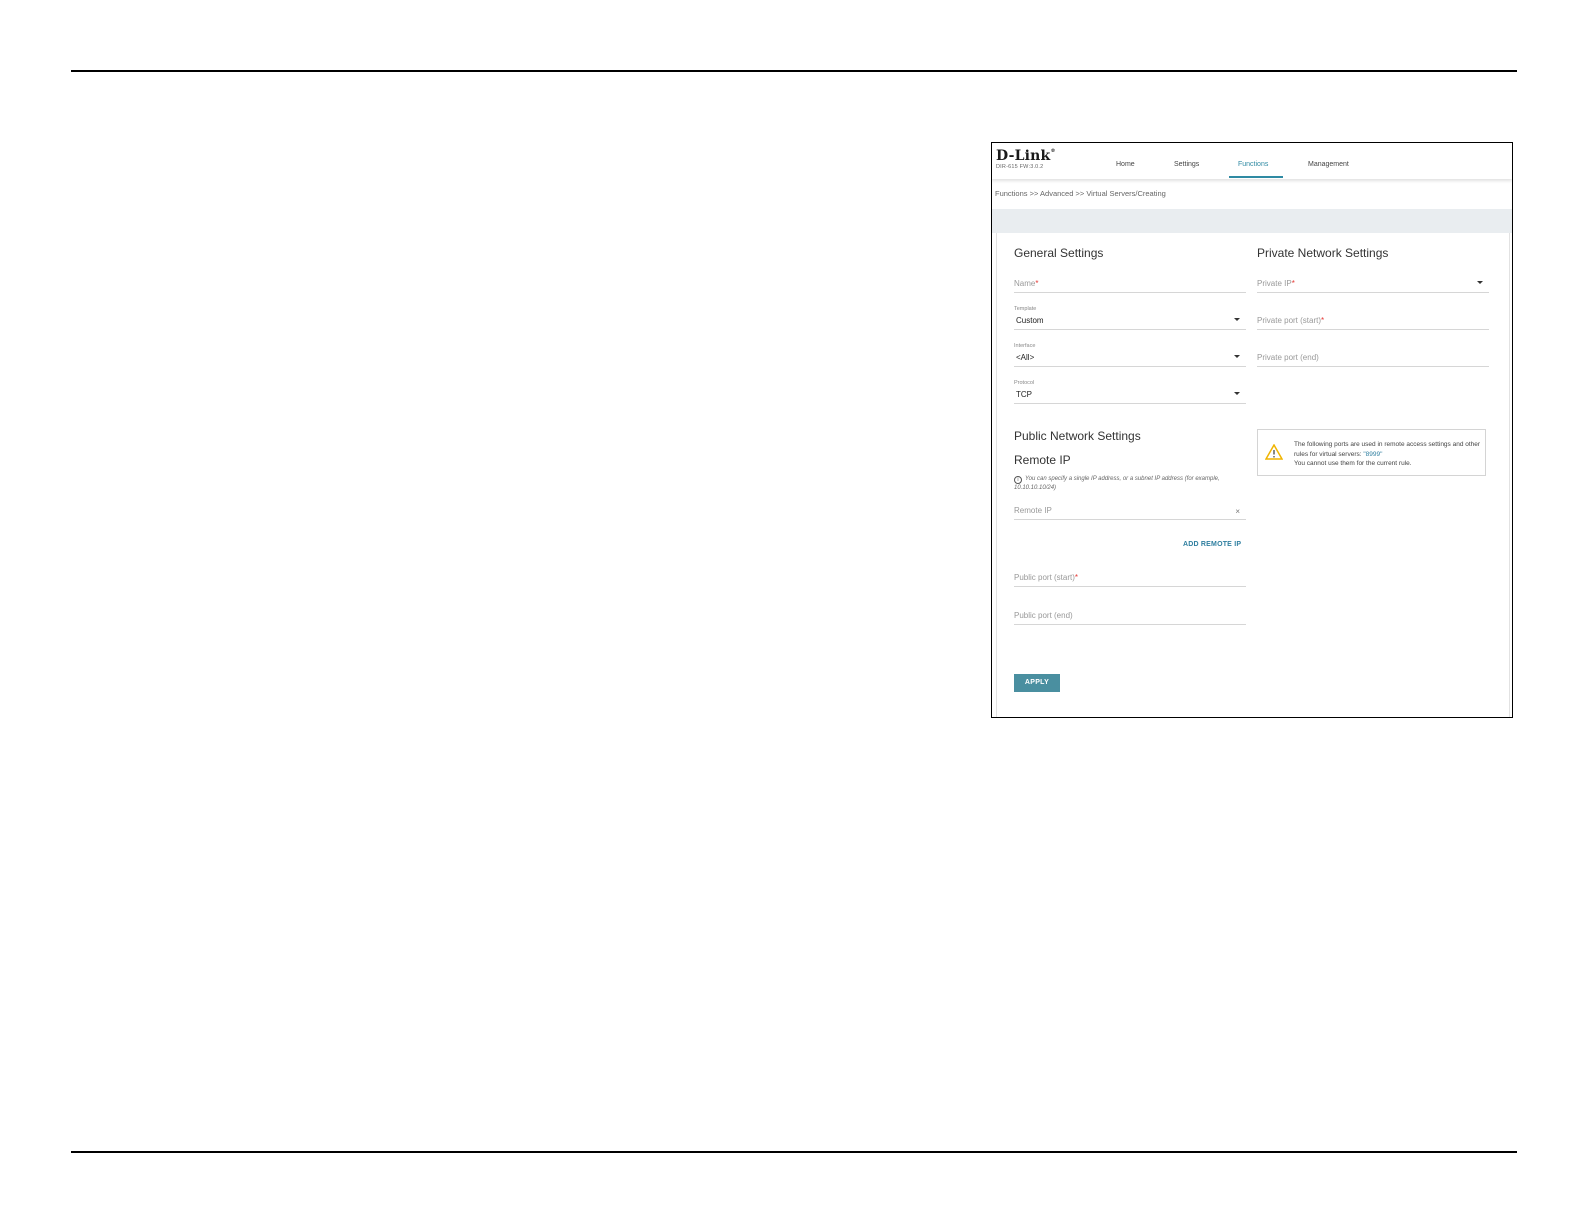 Image resolution: width=1584 pixels, height=1224 pixels. I want to click on private-port-start-field: Private port (start)*, so click(1373, 318).